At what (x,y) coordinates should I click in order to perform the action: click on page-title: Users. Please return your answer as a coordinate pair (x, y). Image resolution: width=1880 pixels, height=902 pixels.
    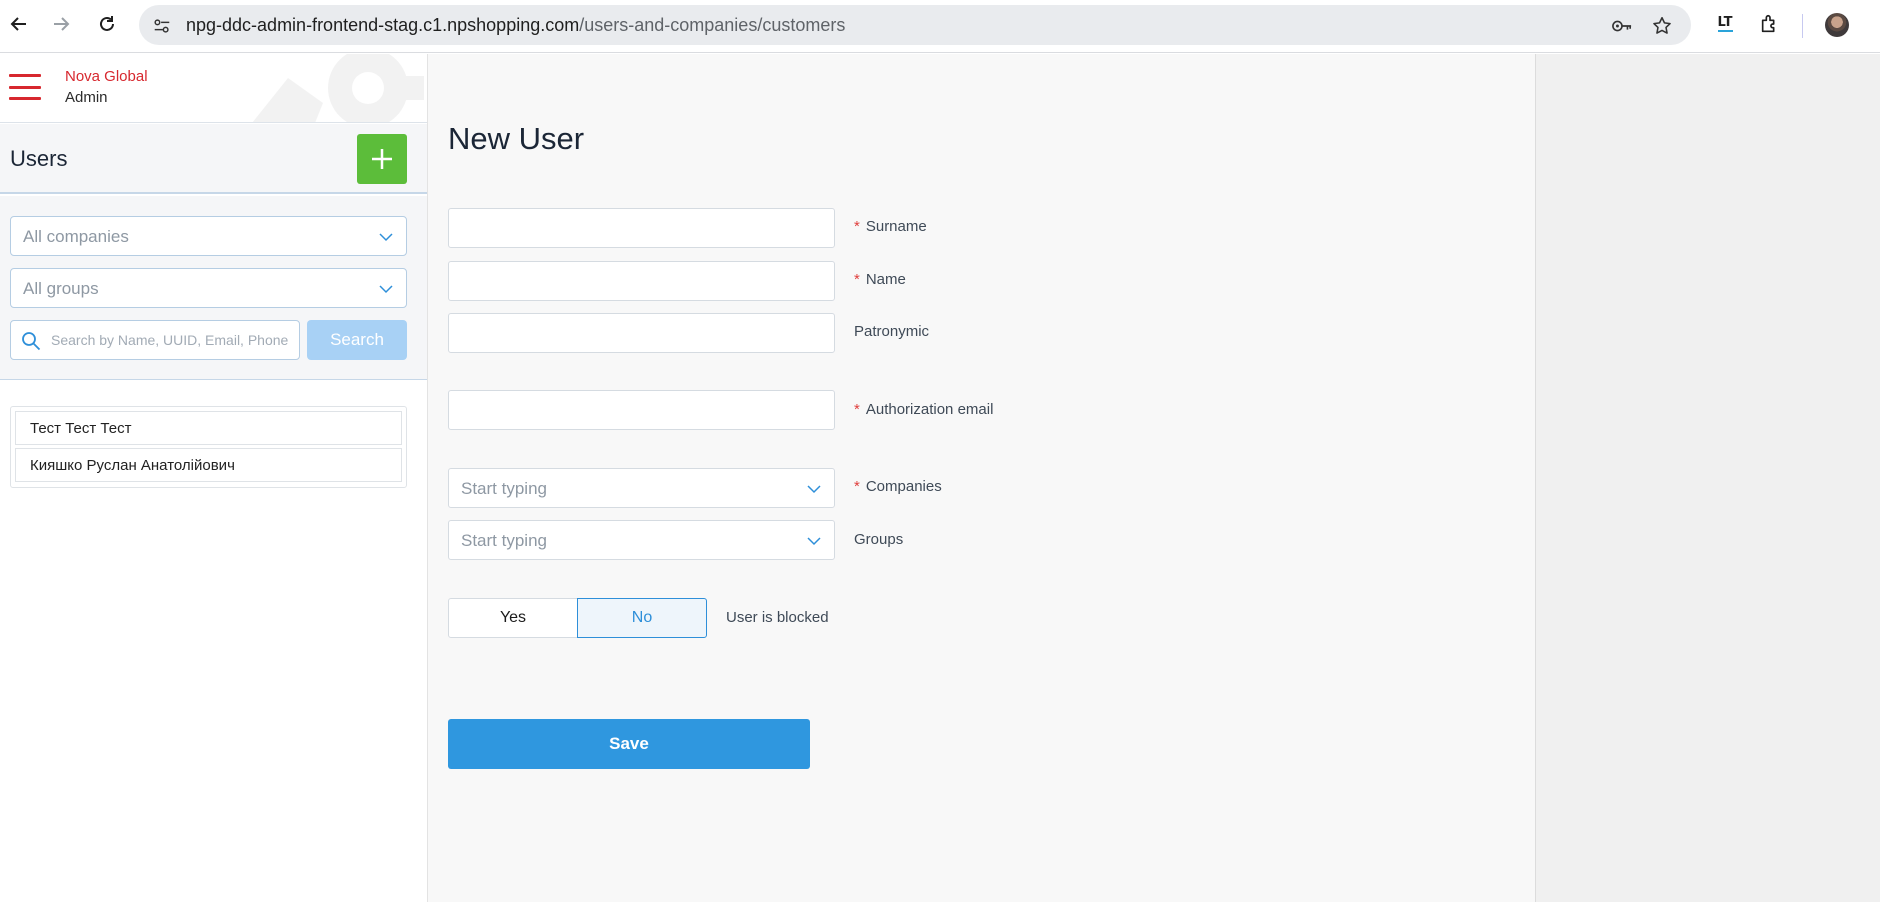
    Looking at the image, I should click on (39, 158).